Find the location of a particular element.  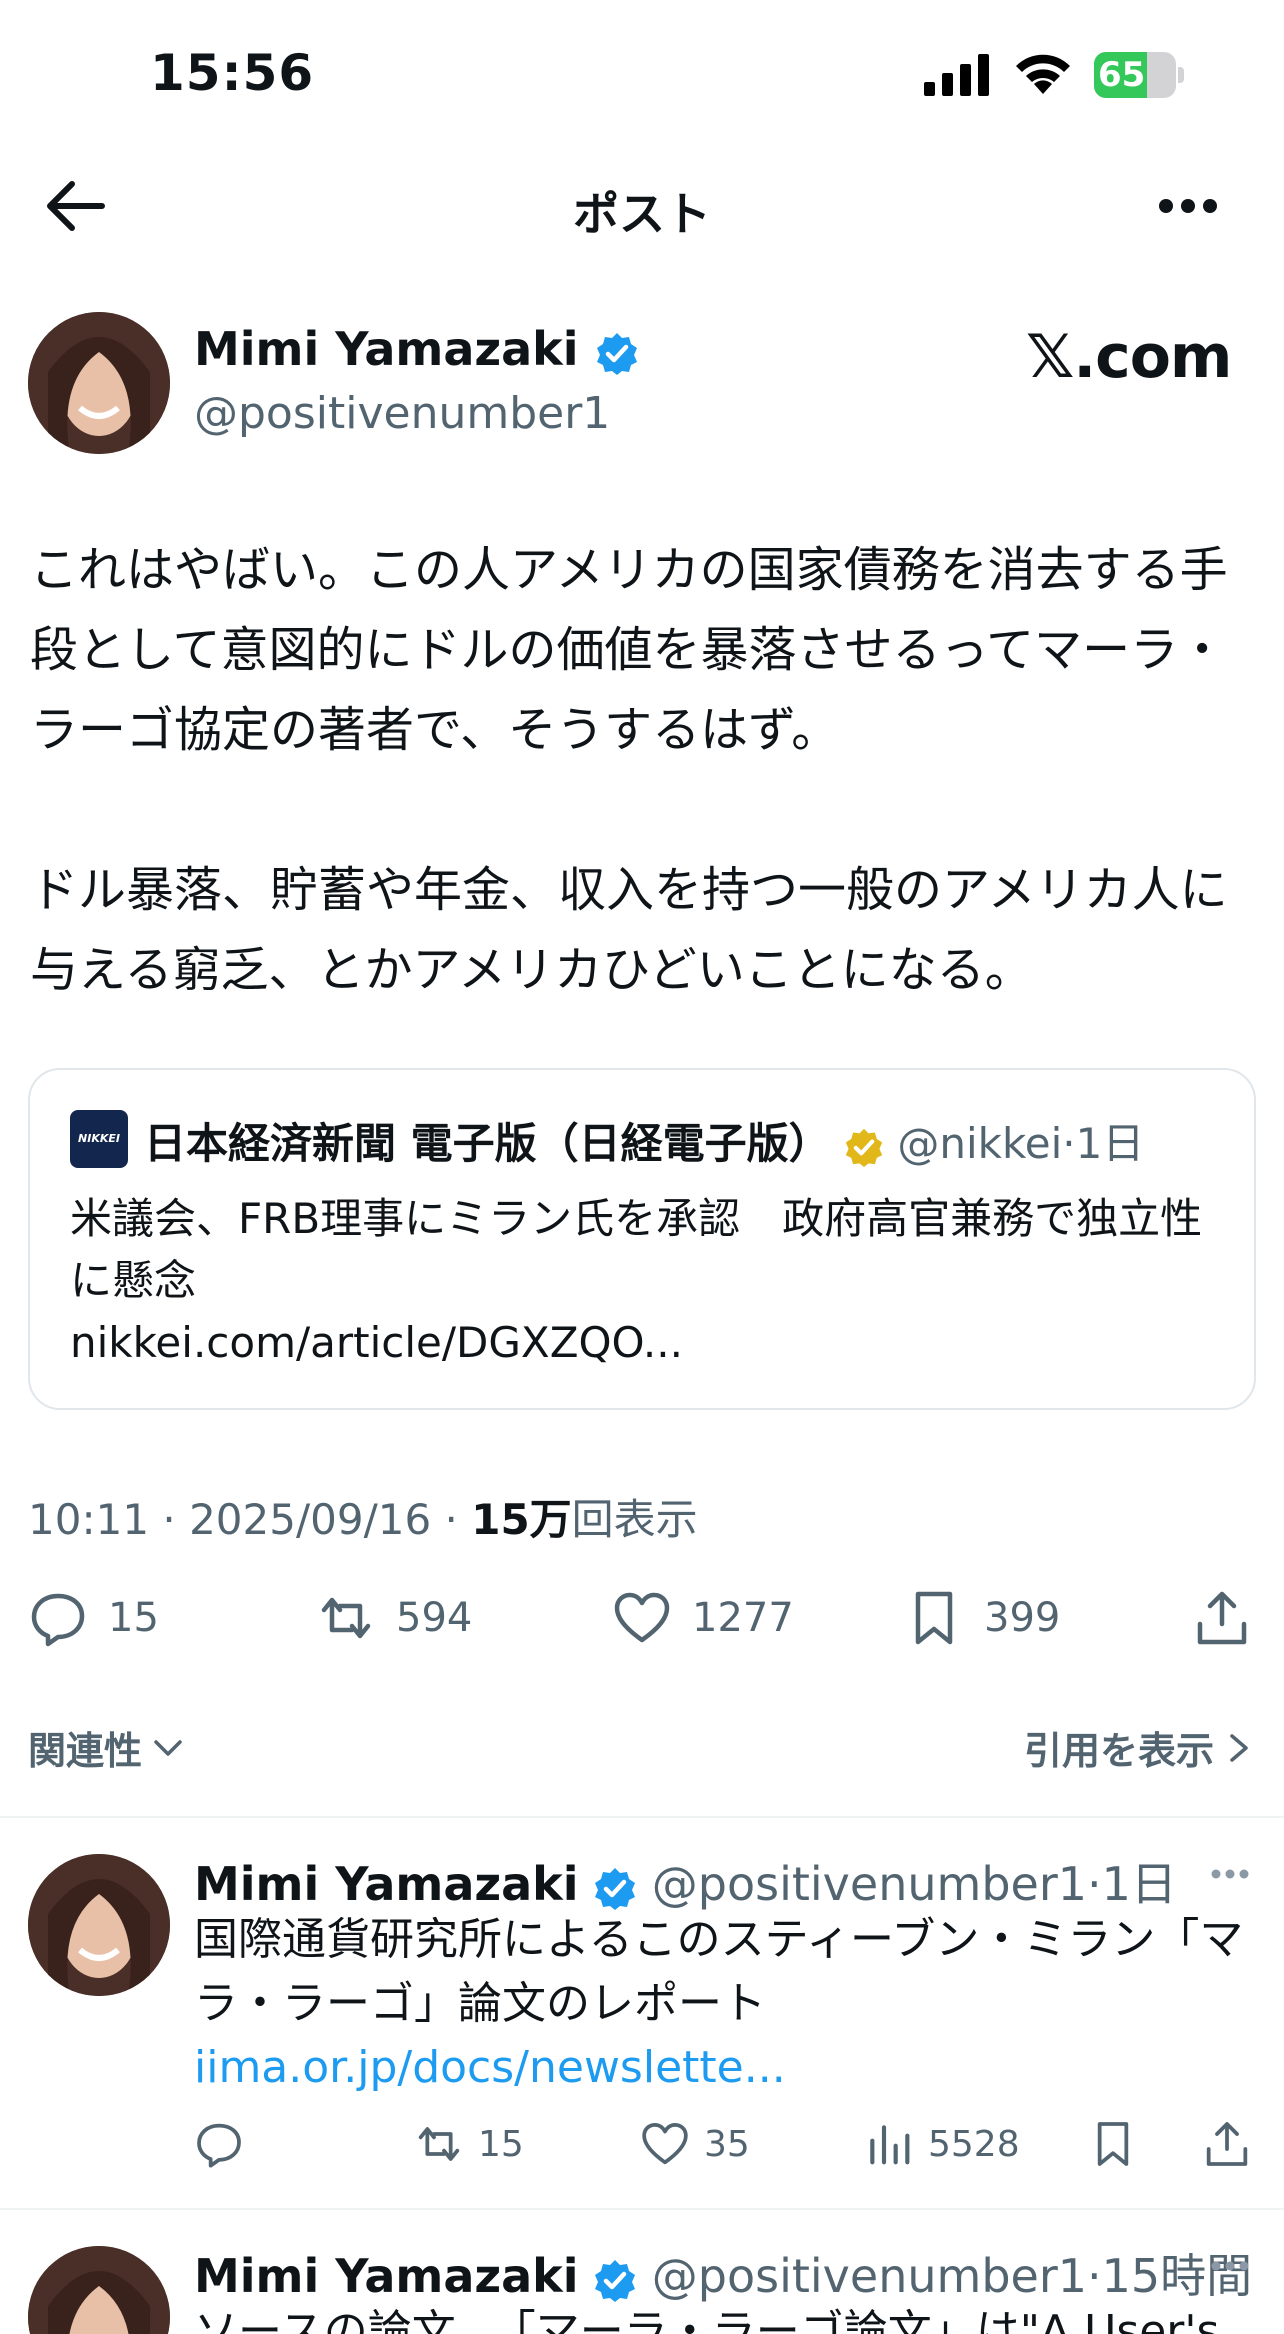

bookmark-button is located at coordinates (1113, 2144).